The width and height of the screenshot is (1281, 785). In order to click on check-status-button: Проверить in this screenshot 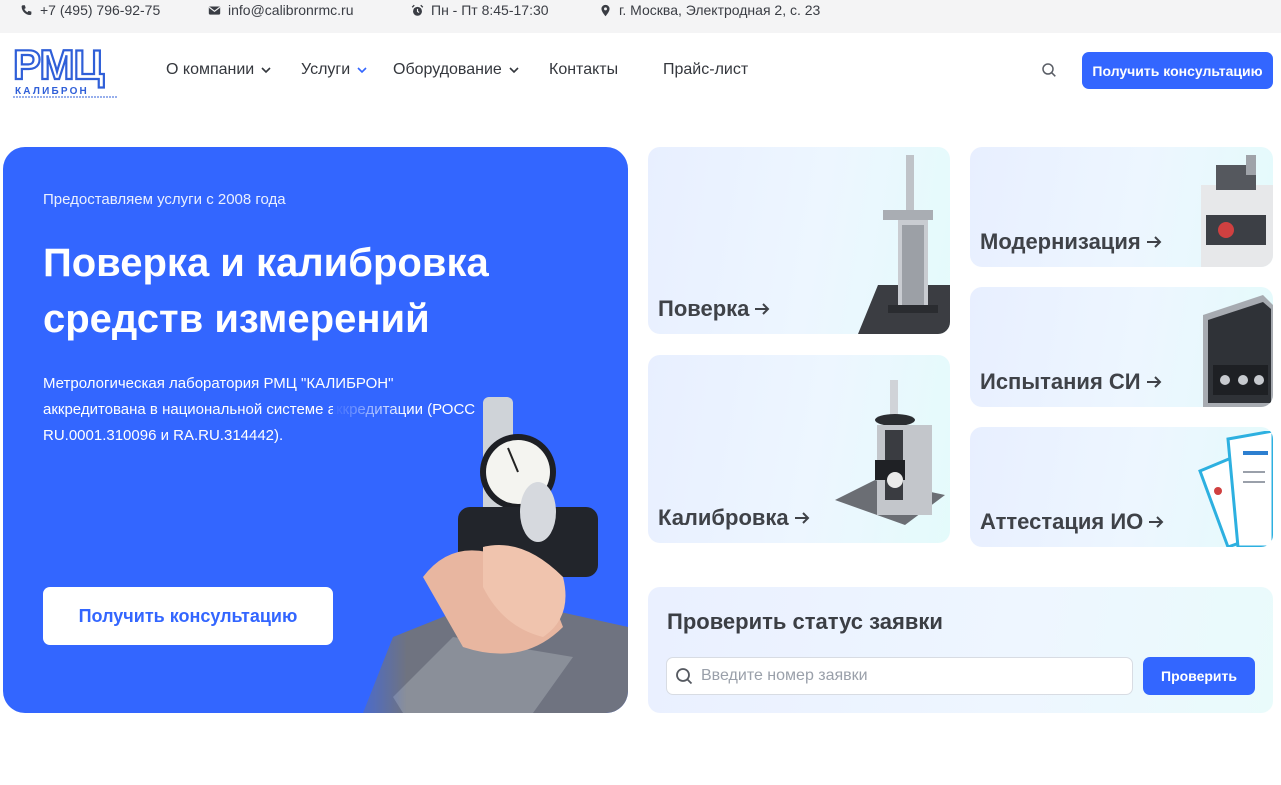, I will do `click(1199, 676)`.